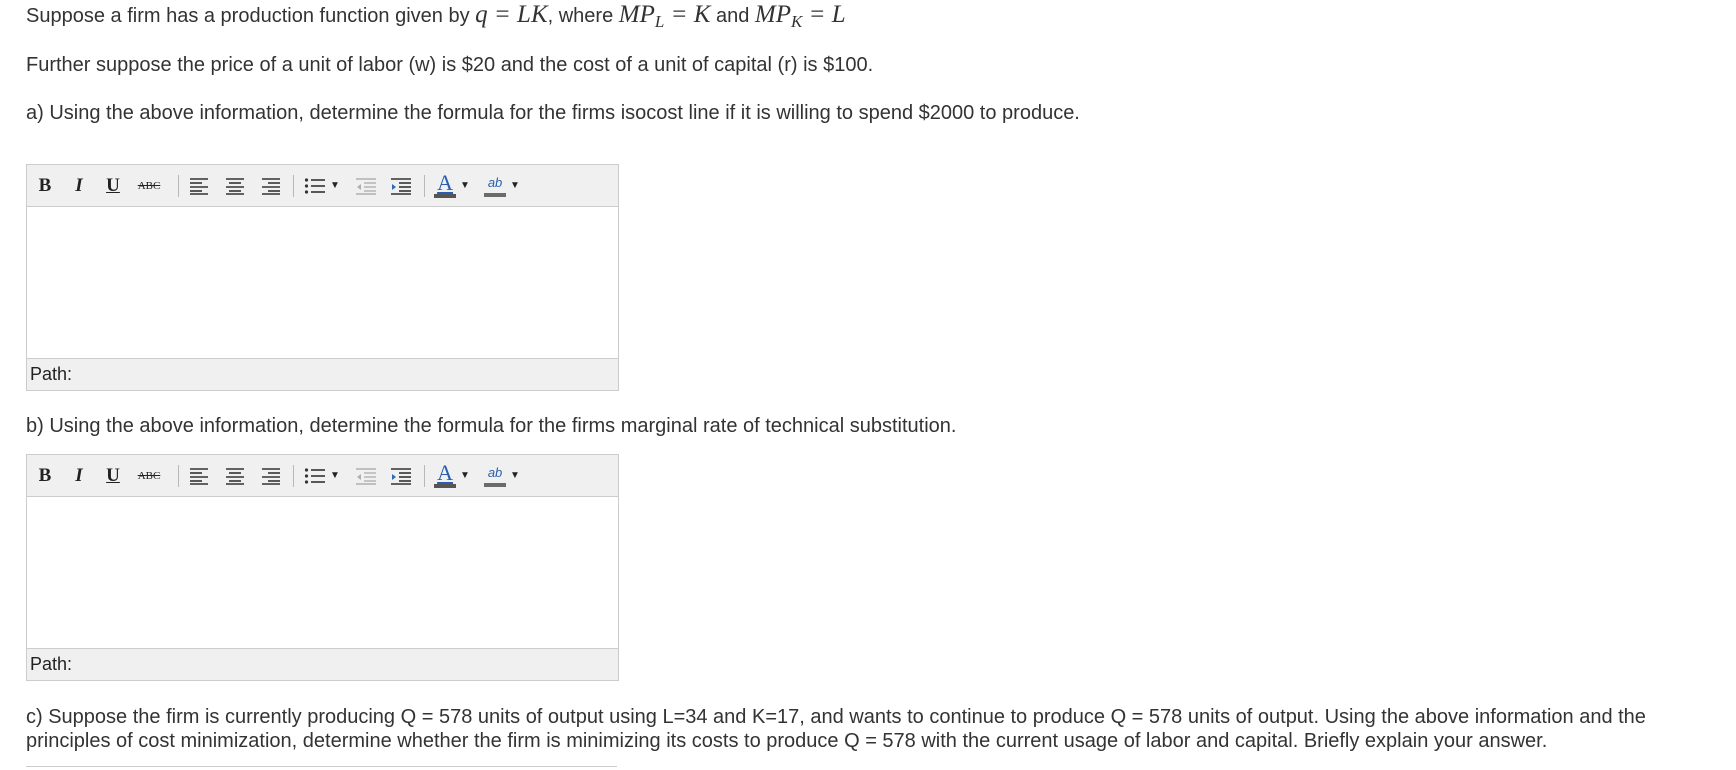  What do you see at coordinates (321, 766) in the screenshot?
I see `next-editor-edge` at bounding box center [321, 766].